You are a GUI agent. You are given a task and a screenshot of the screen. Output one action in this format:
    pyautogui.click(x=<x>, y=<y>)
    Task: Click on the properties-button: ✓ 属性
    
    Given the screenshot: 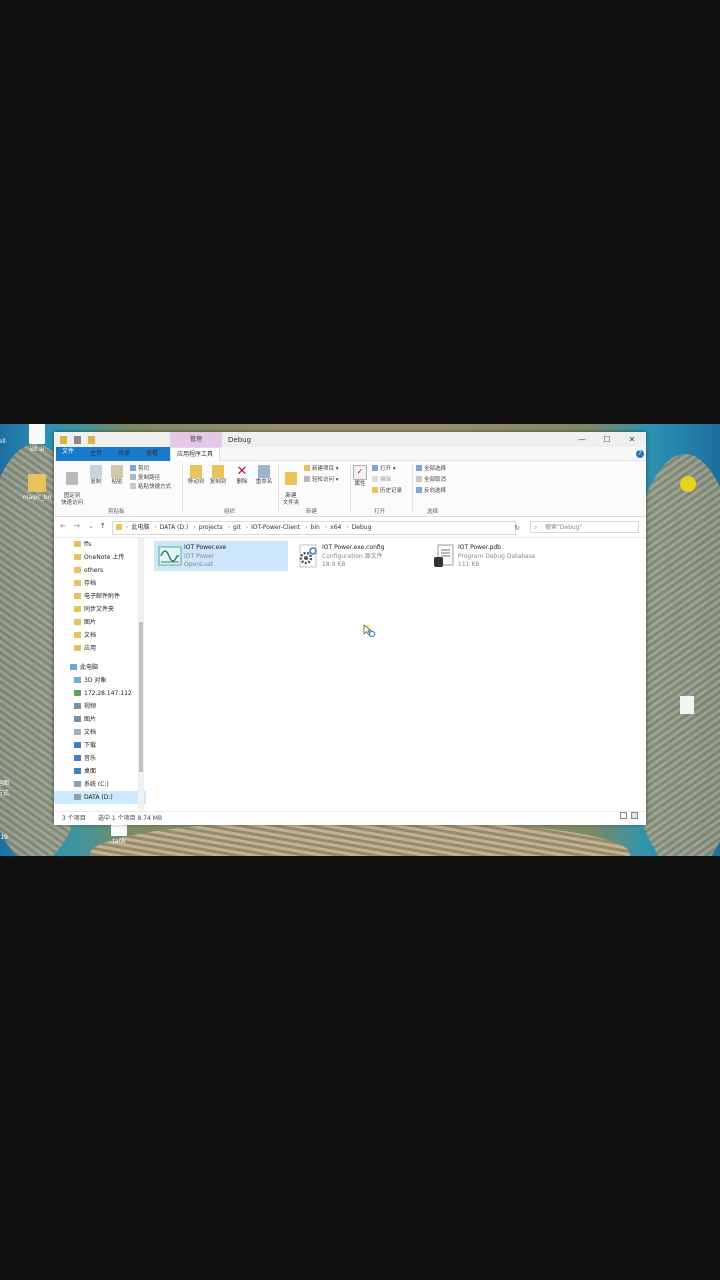 What is the action you would take?
    pyautogui.click(x=360, y=476)
    